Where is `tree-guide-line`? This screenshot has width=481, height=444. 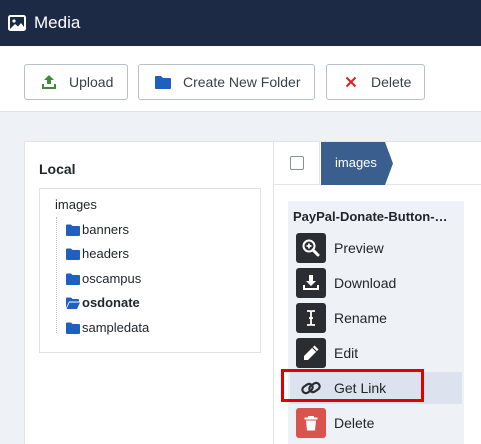 tree-guide-line is located at coordinates (56, 275).